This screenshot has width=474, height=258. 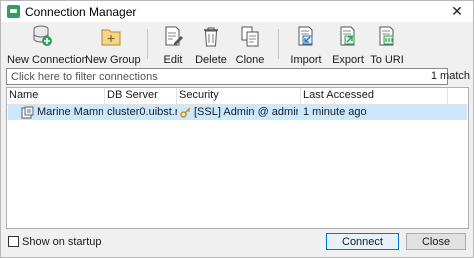 What do you see at coordinates (347, 36) in the screenshot?
I see `export-icon` at bounding box center [347, 36].